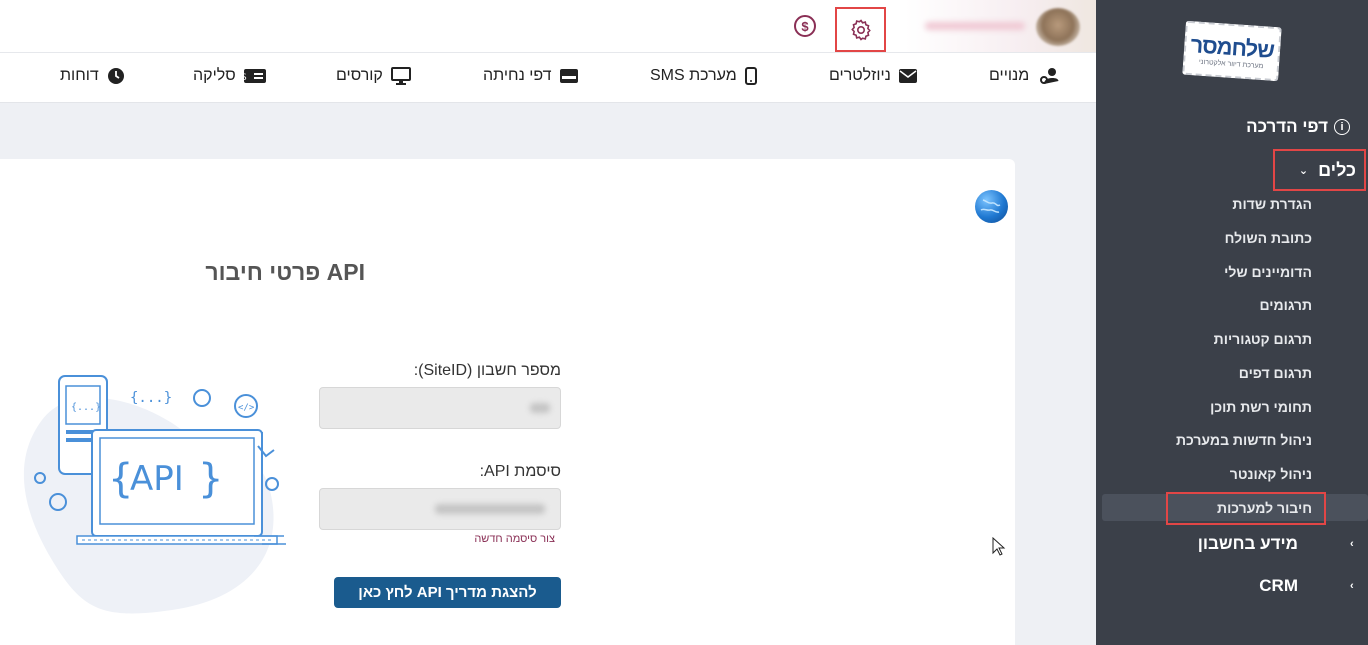 The width and height of the screenshot is (1368, 645). I want to click on menu-item-label: דפי נחיתה, so click(517, 75).